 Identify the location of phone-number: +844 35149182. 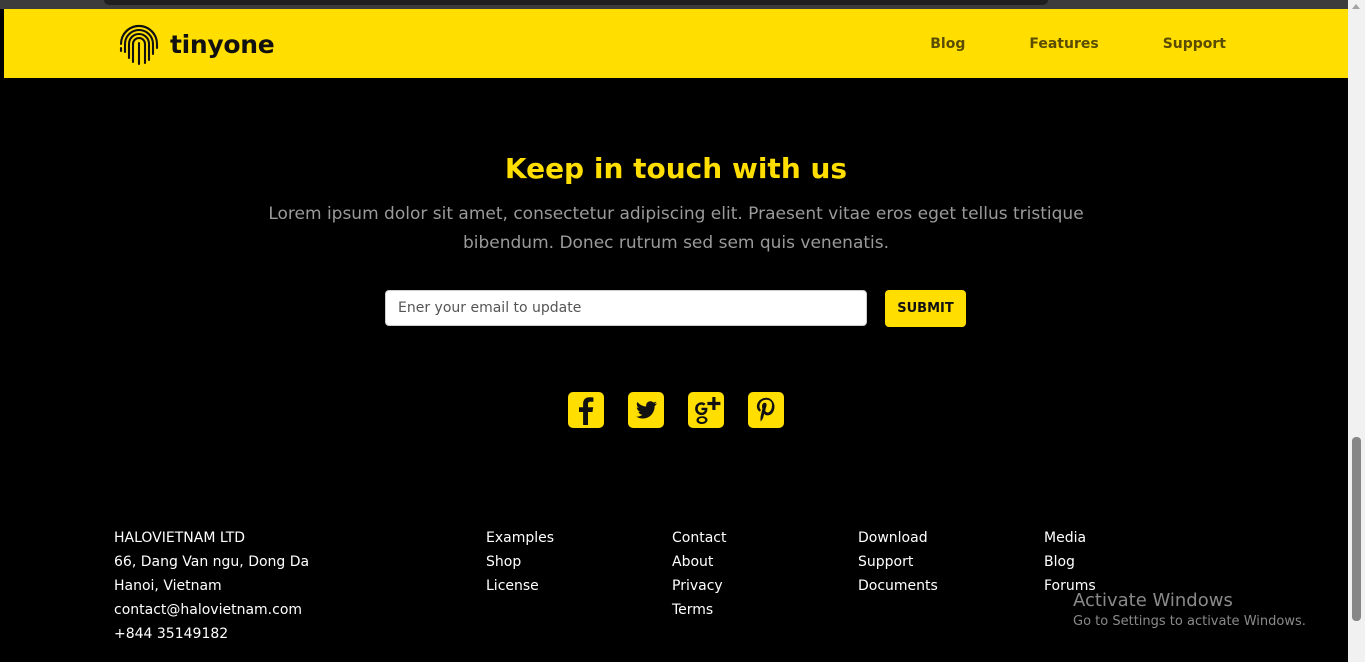
(171, 634).